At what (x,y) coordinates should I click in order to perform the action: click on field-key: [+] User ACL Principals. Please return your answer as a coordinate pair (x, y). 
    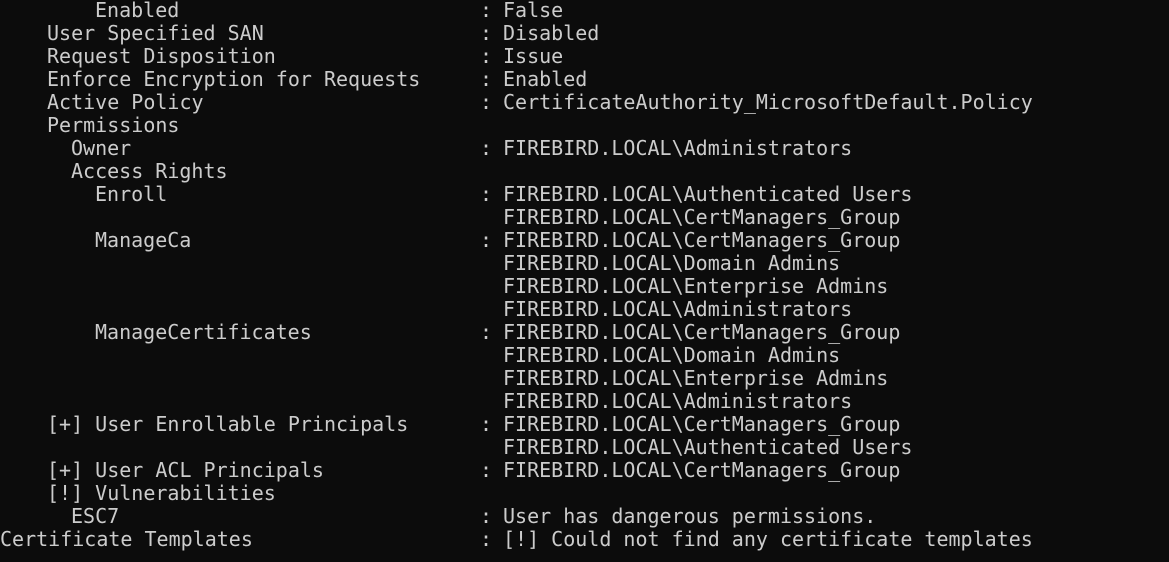
    Looking at the image, I should click on (185, 470).